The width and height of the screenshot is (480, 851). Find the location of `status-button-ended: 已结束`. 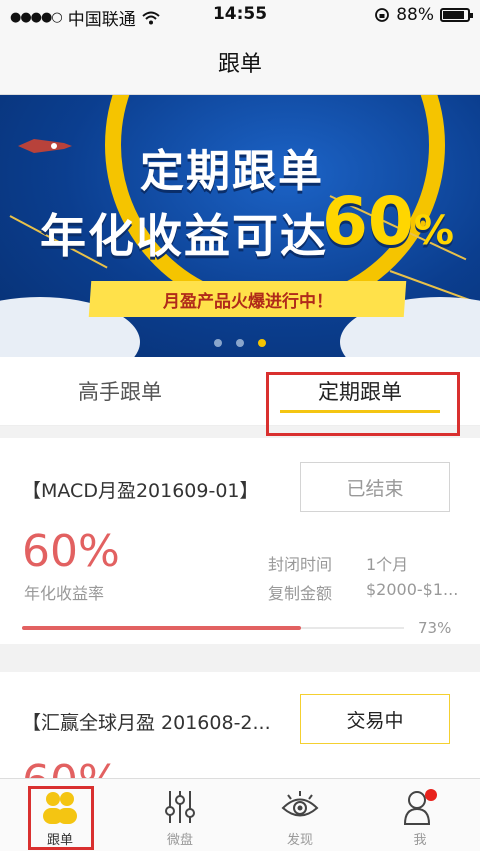

status-button-ended: 已结束 is located at coordinates (375, 487).